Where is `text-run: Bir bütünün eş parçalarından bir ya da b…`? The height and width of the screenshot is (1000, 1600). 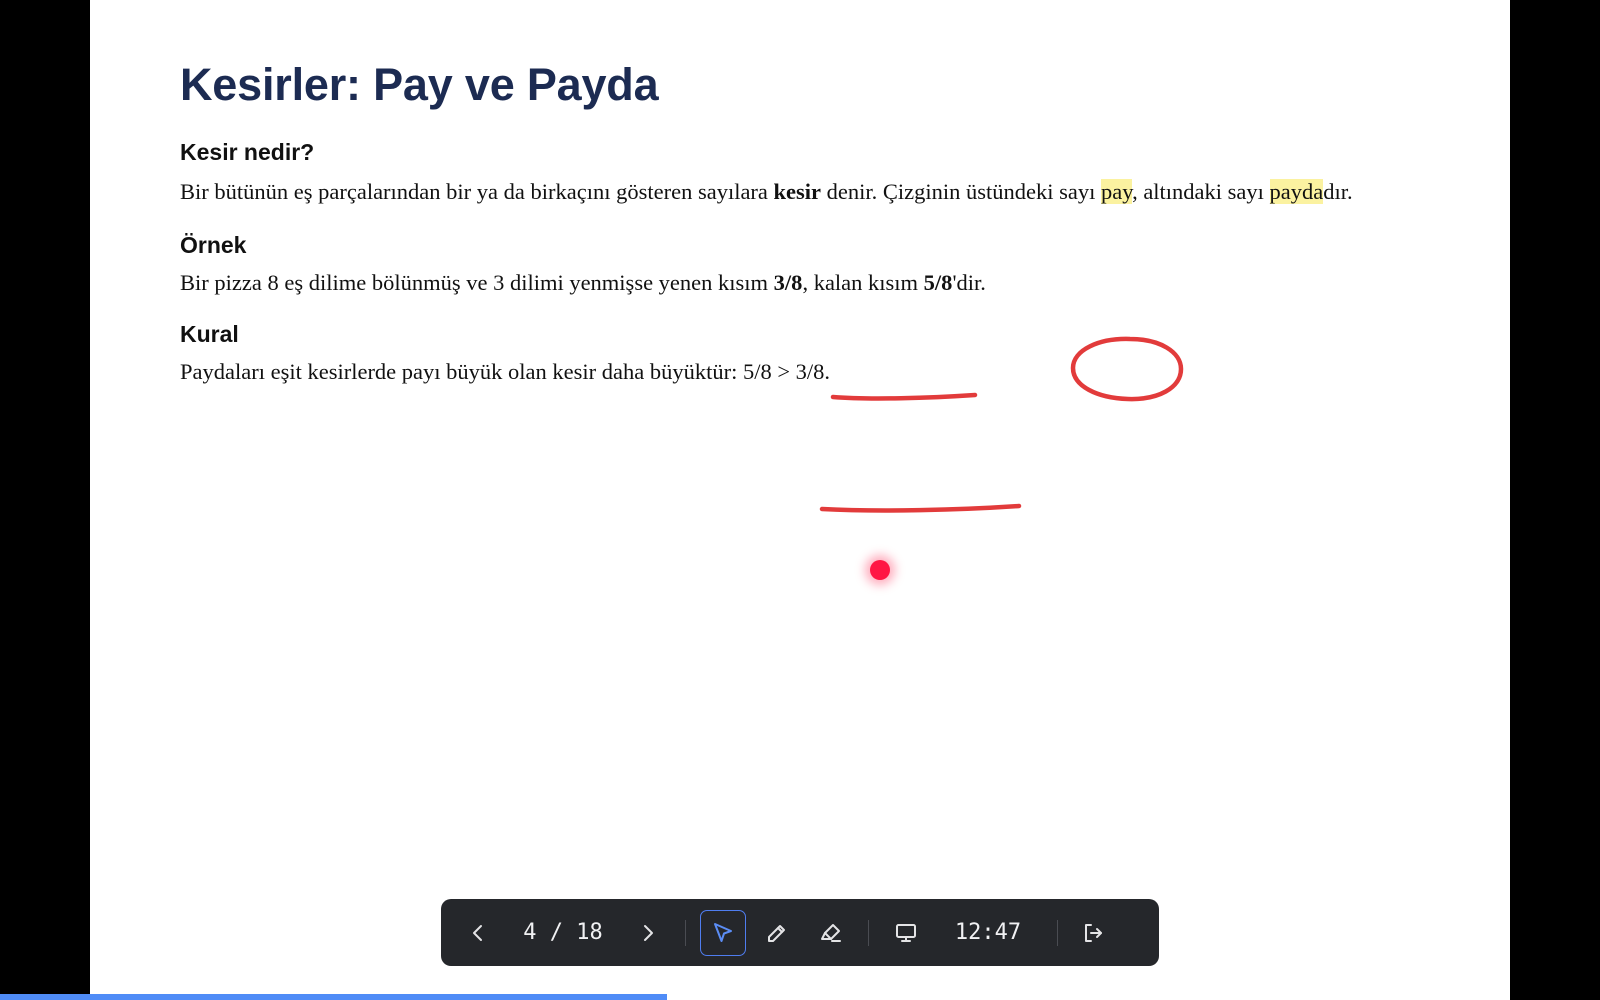 text-run: Bir bütünün eş parçalarından bir ya da b… is located at coordinates (477, 191).